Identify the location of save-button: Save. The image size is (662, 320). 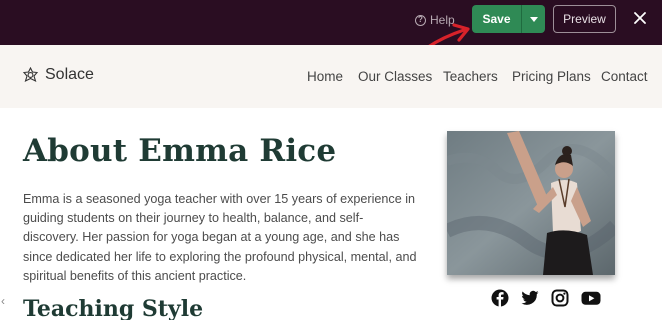
(496, 19).